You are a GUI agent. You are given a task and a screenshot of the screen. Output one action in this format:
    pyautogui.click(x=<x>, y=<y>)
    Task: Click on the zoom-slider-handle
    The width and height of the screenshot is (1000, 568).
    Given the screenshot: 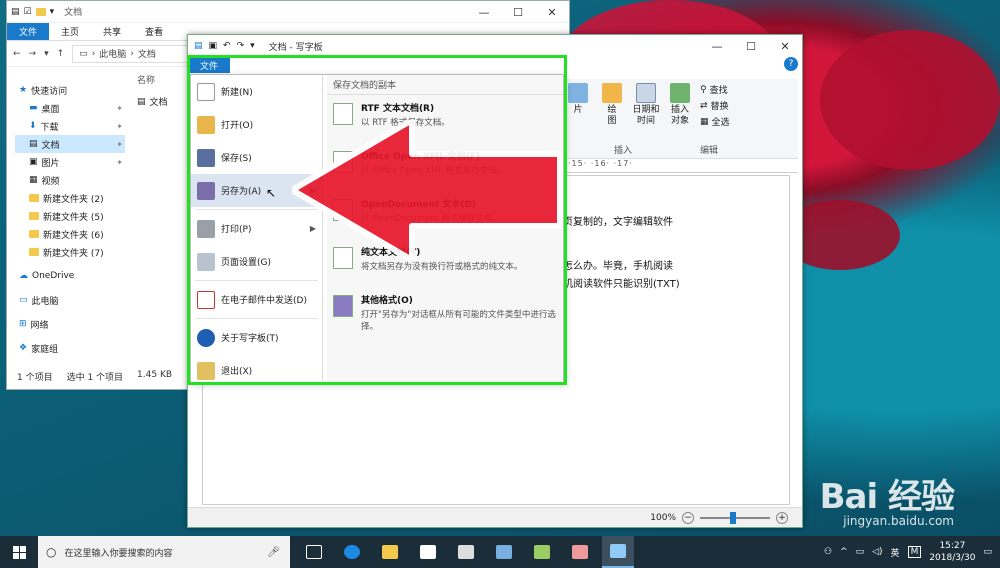 What is the action you would take?
    pyautogui.click(x=733, y=517)
    